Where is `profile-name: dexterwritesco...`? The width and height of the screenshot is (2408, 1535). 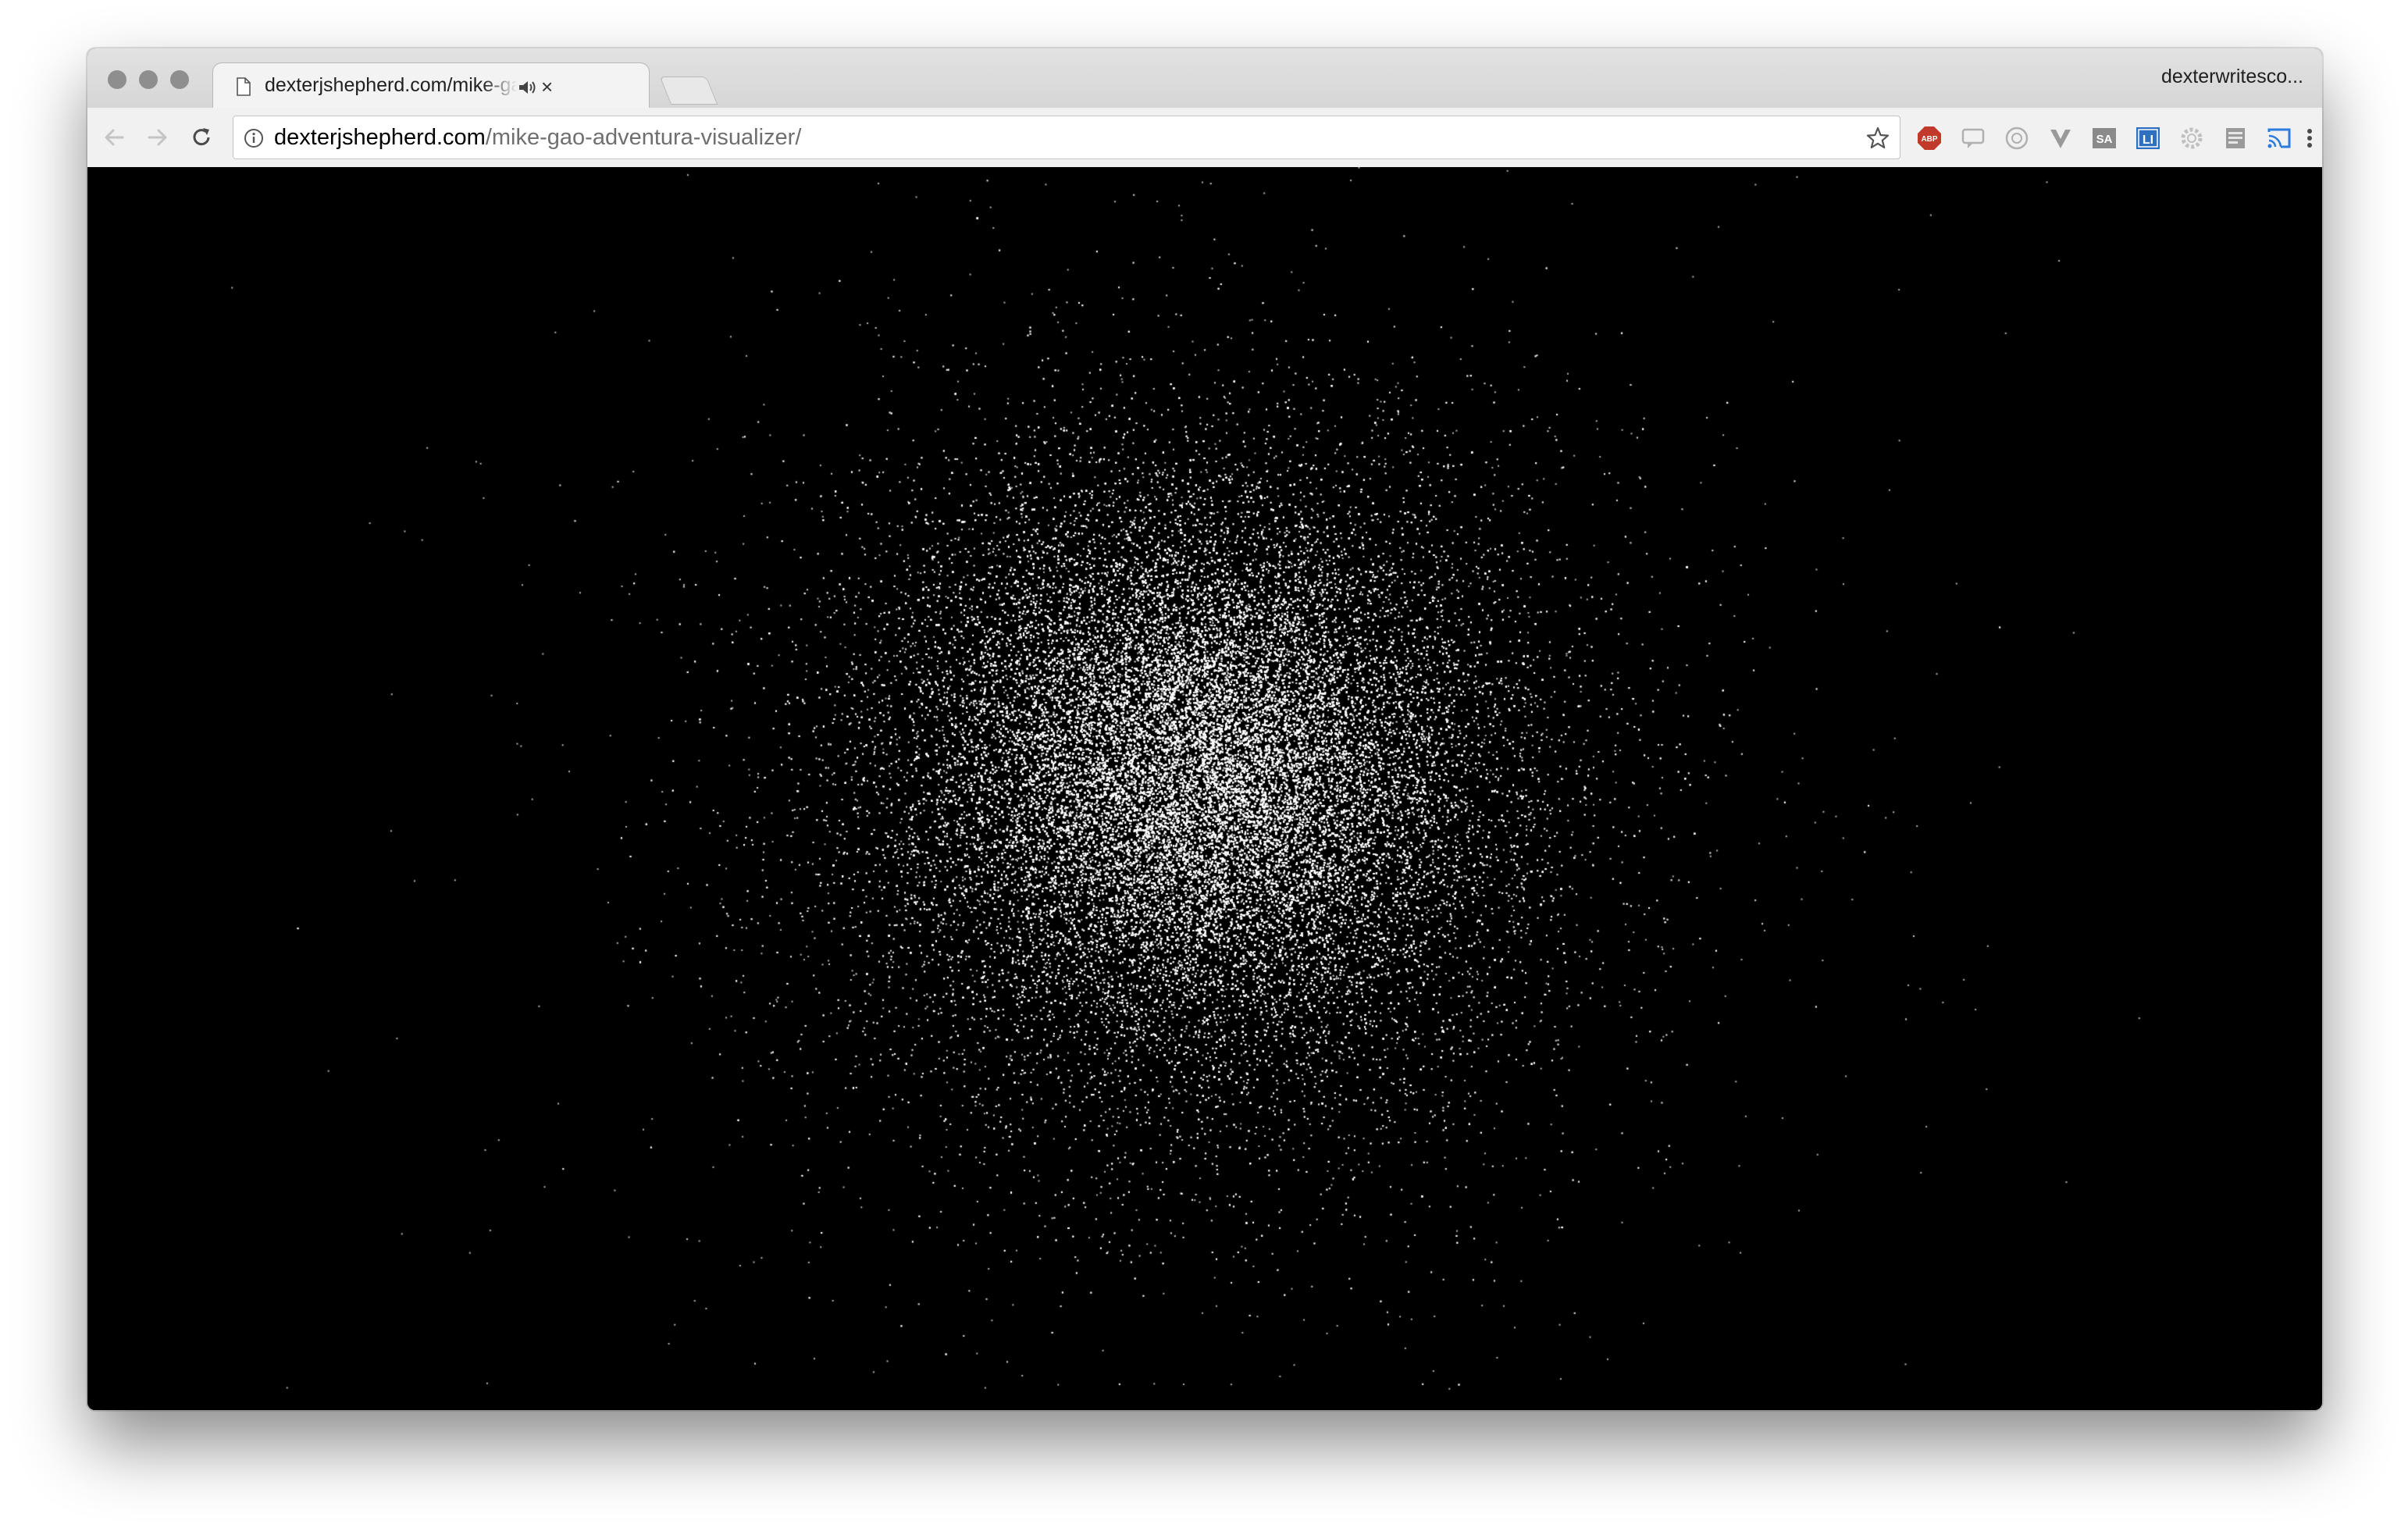
profile-name: dexterwritesco... is located at coordinates (2232, 77).